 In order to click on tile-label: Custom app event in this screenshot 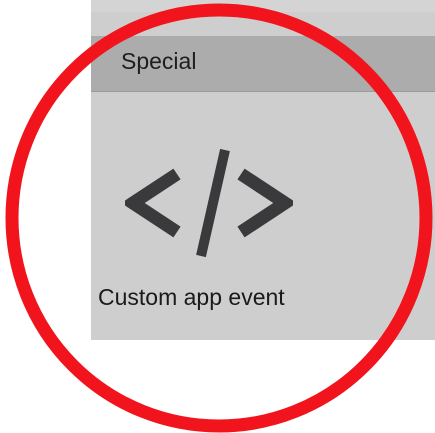, I will do `click(191, 297)`.